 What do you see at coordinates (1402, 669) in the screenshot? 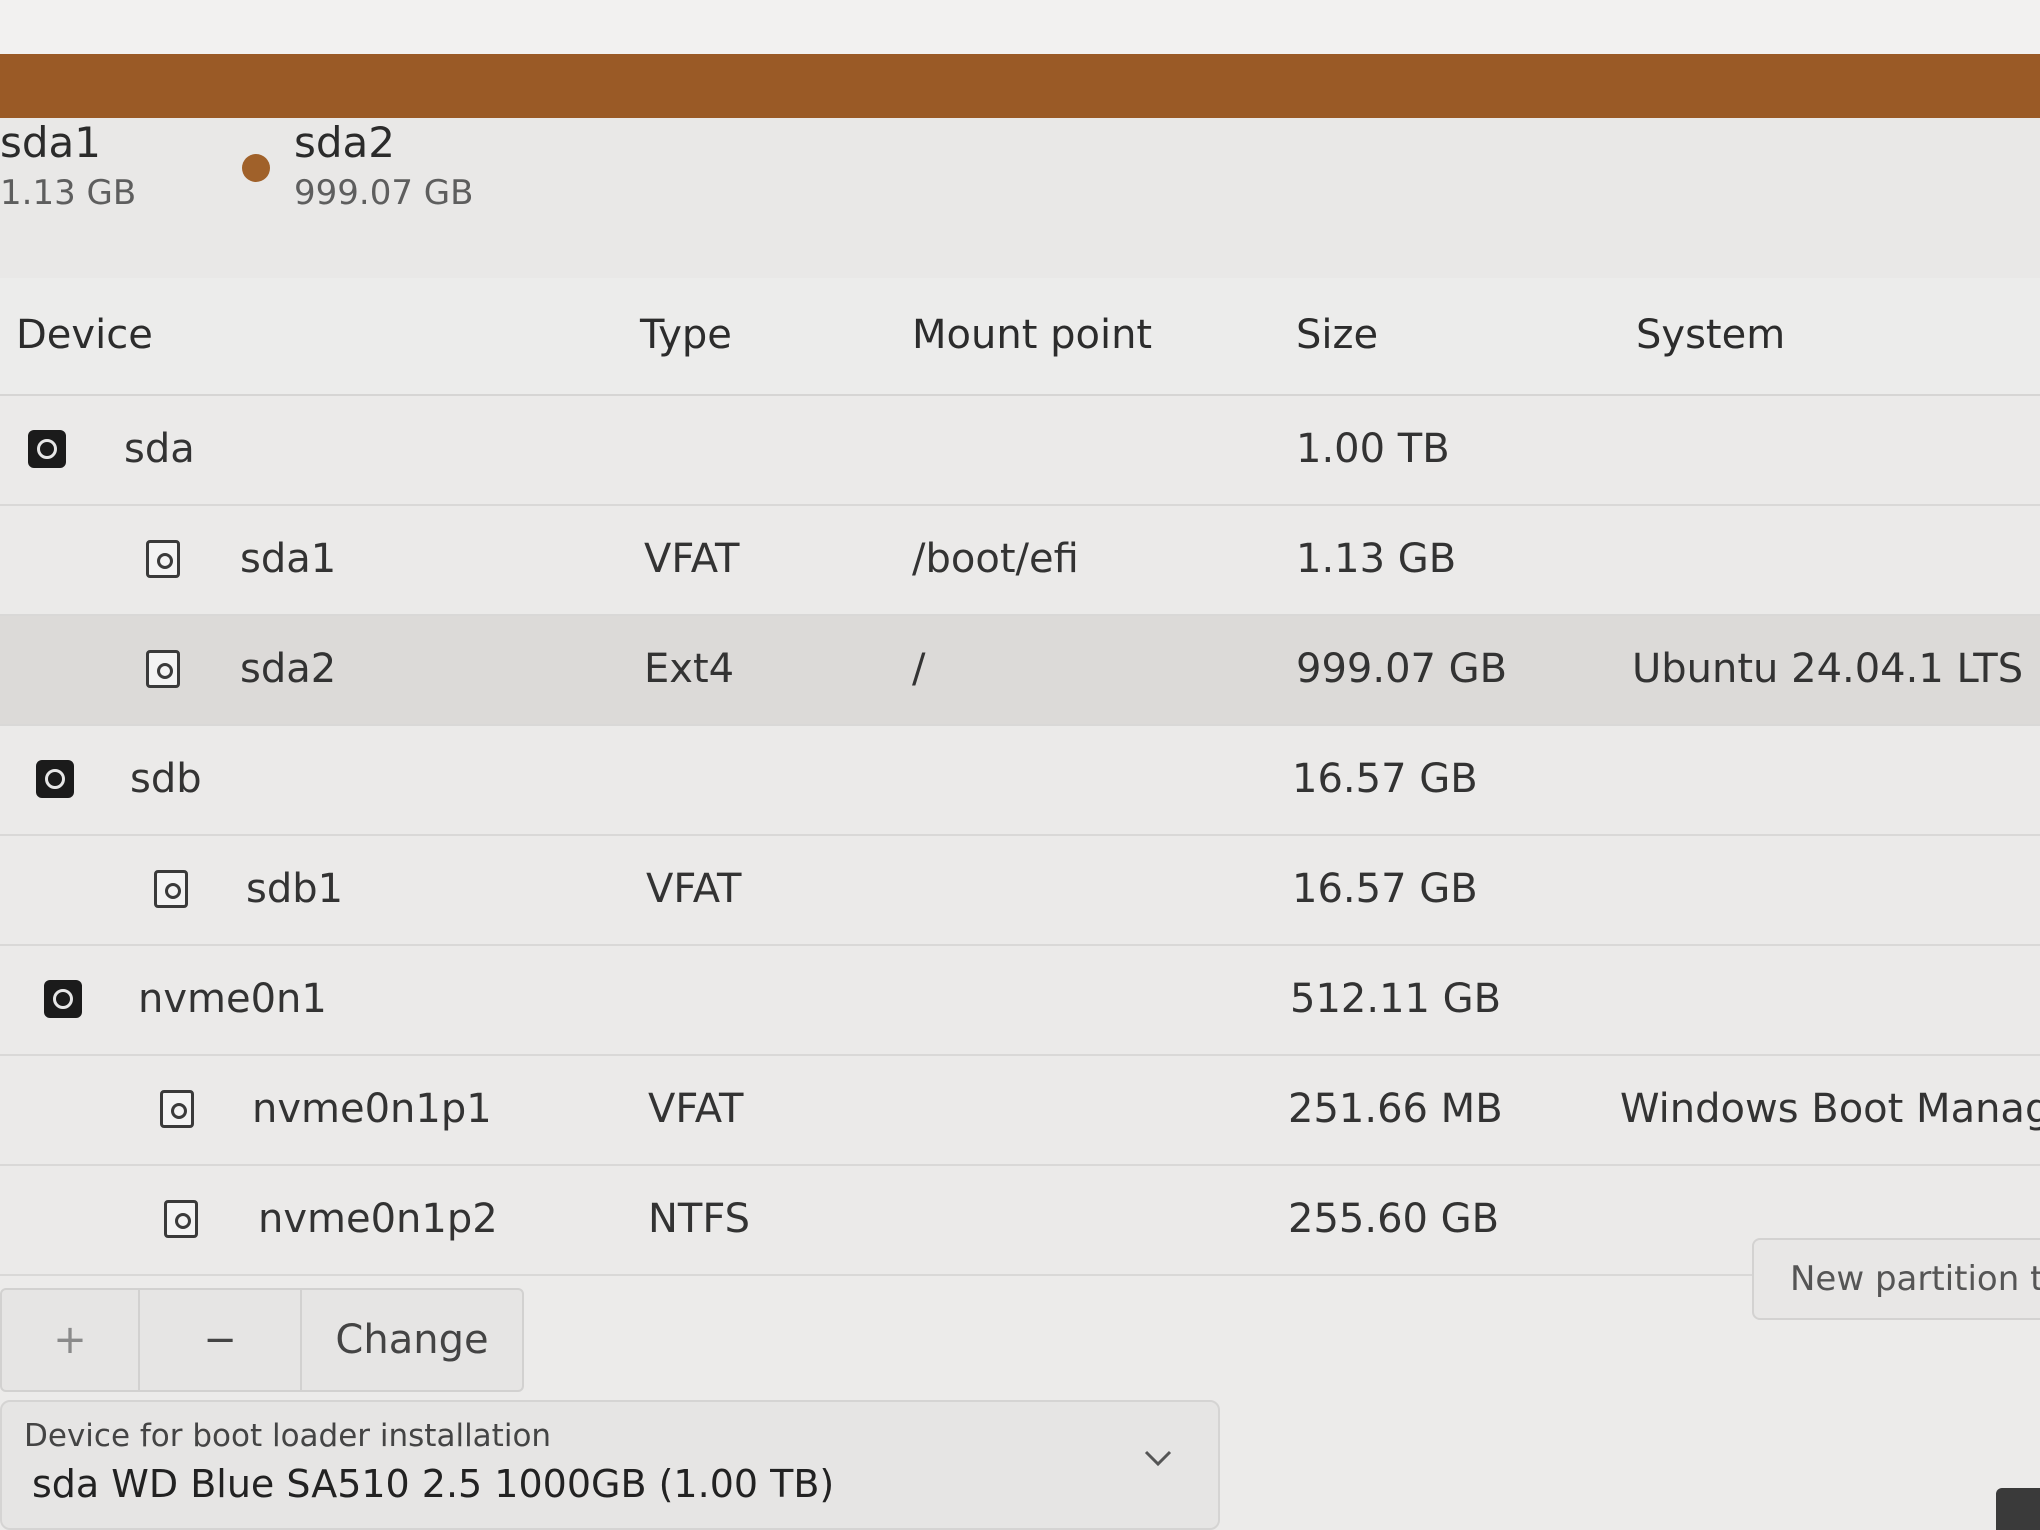
I see `size-cell: 999.07 GB` at bounding box center [1402, 669].